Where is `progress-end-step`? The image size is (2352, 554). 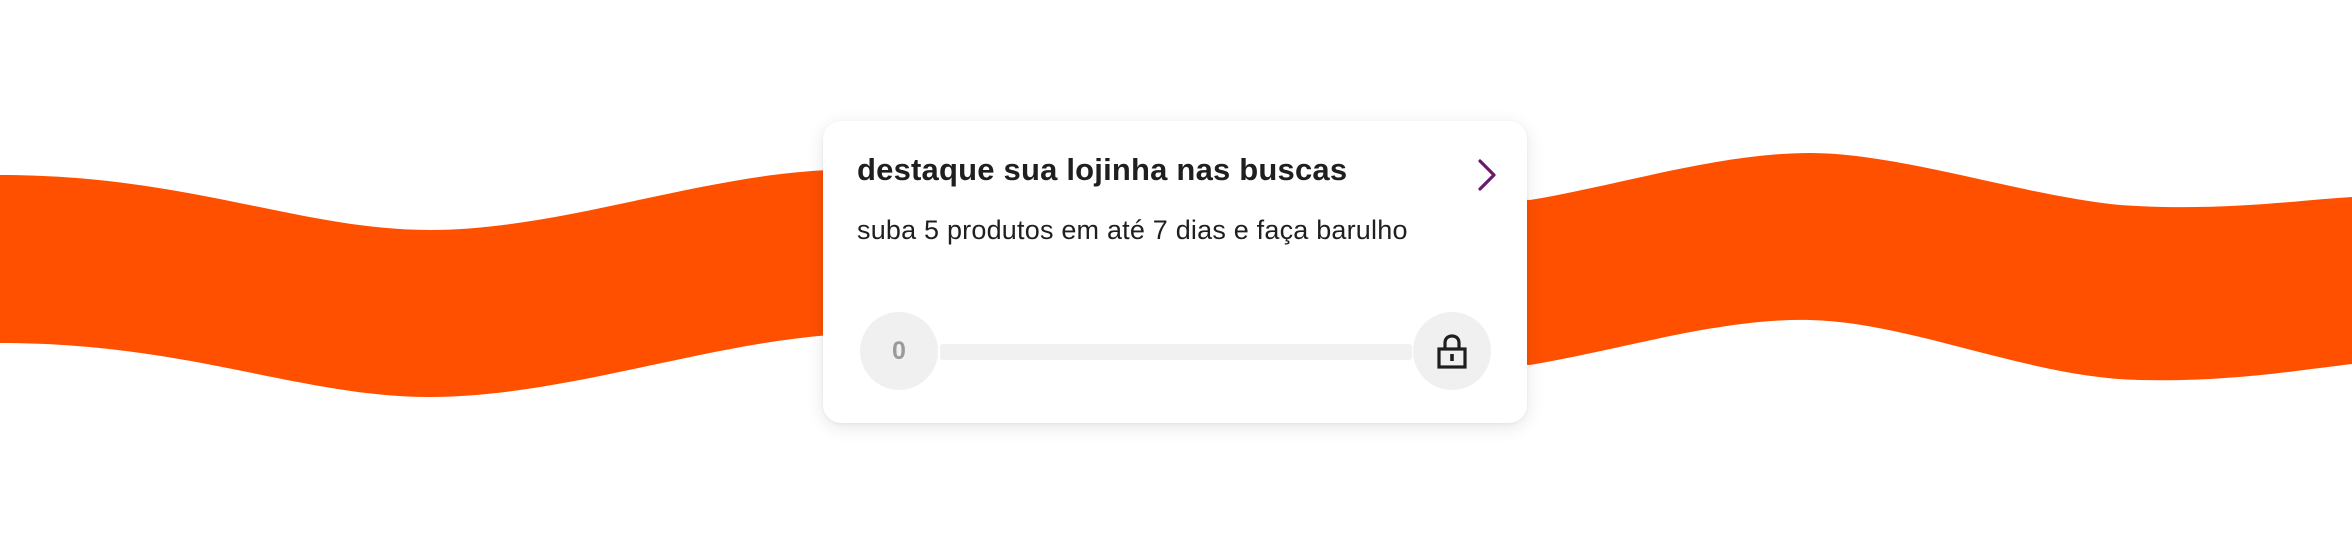 progress-end-step is located at coordinates (1452, 351).